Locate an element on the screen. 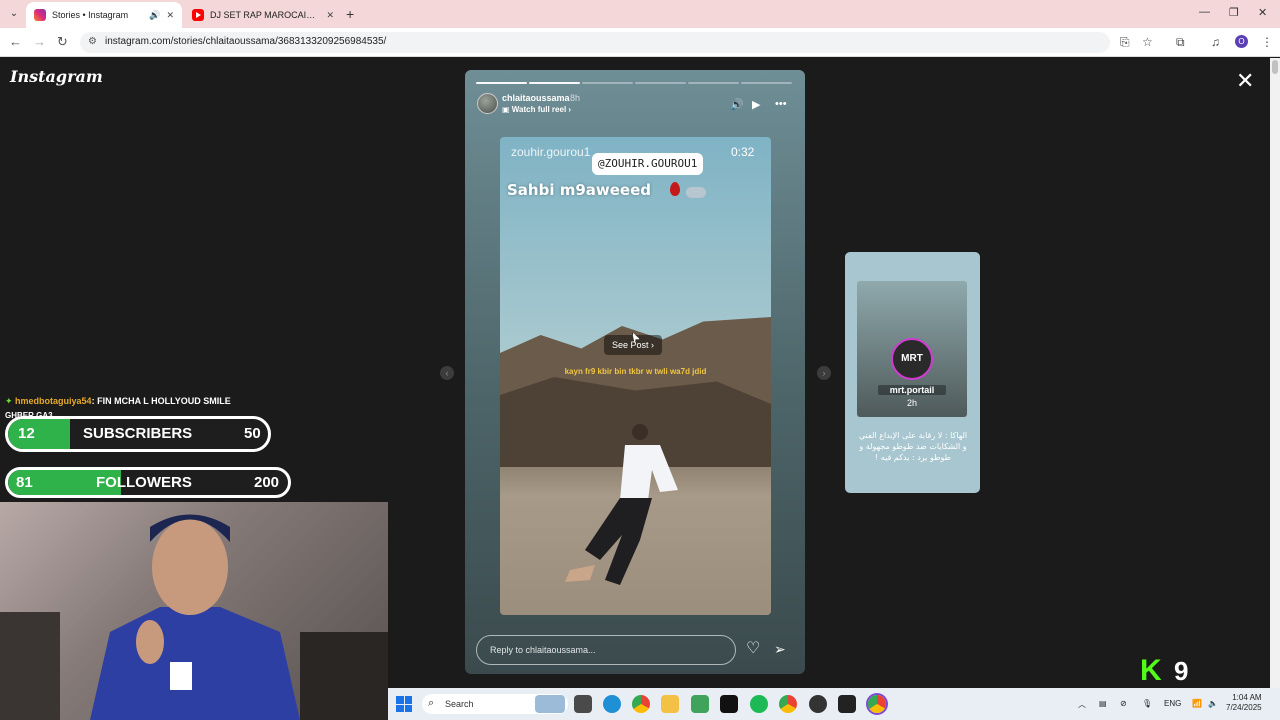  cloud-icon is located at coordinates (696, 192).